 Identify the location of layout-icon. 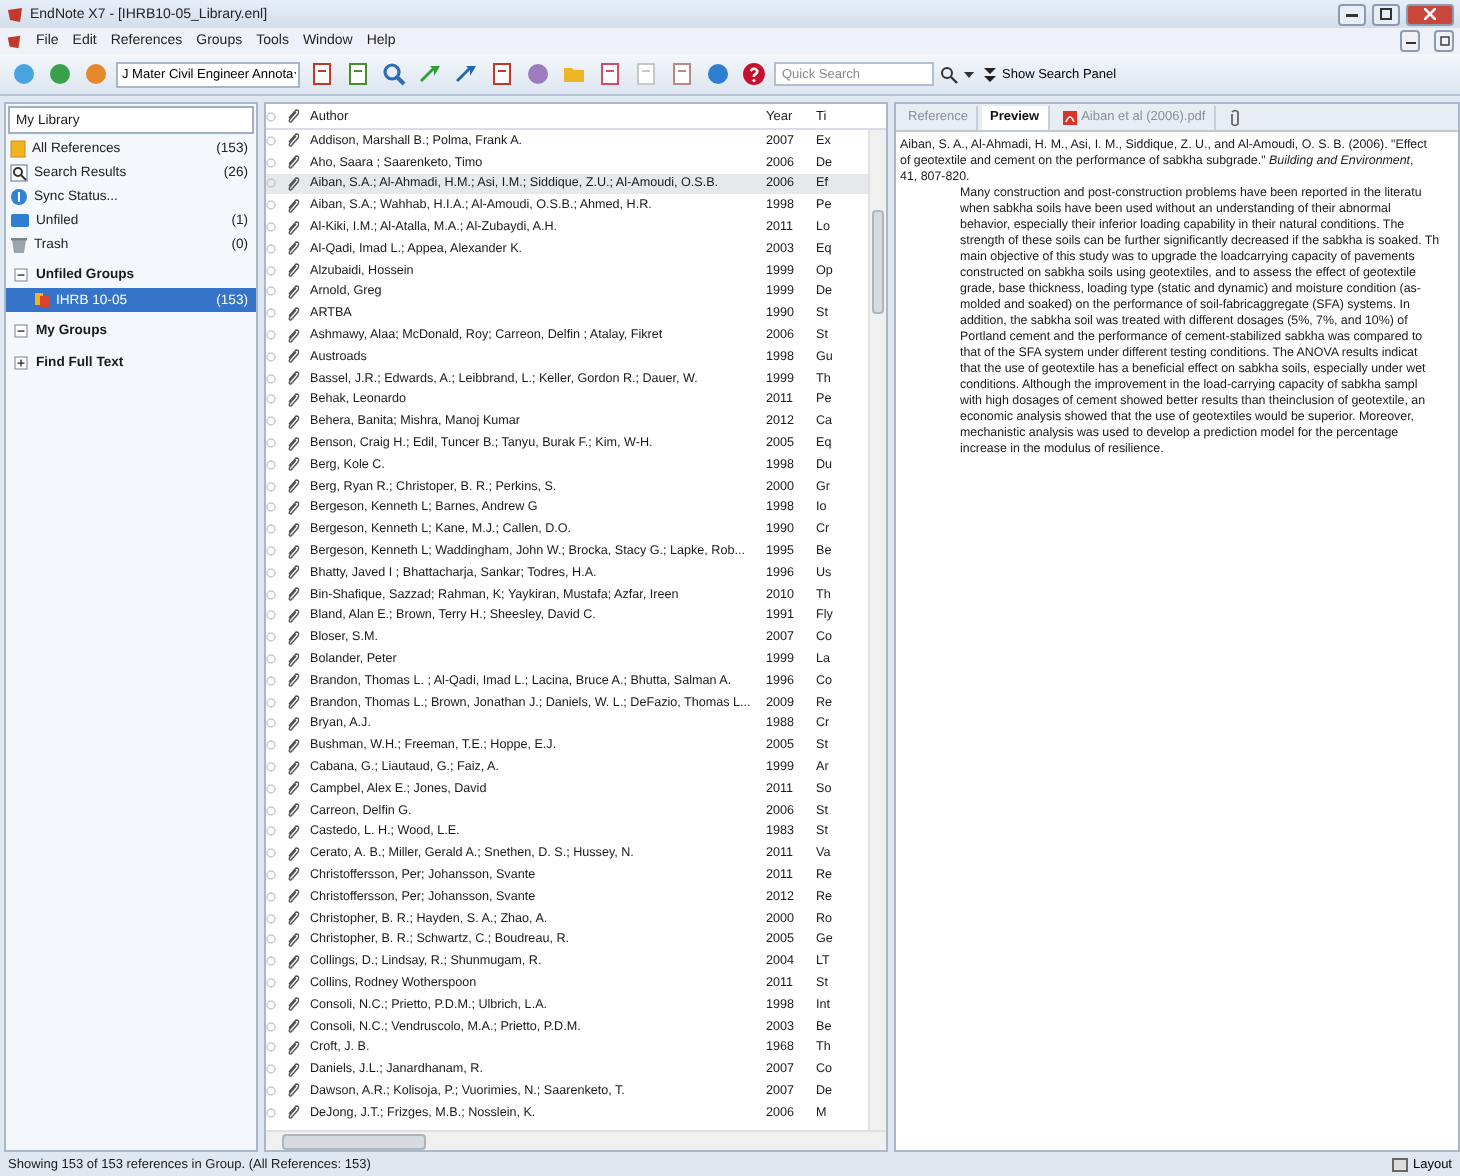
(1400, 1164).